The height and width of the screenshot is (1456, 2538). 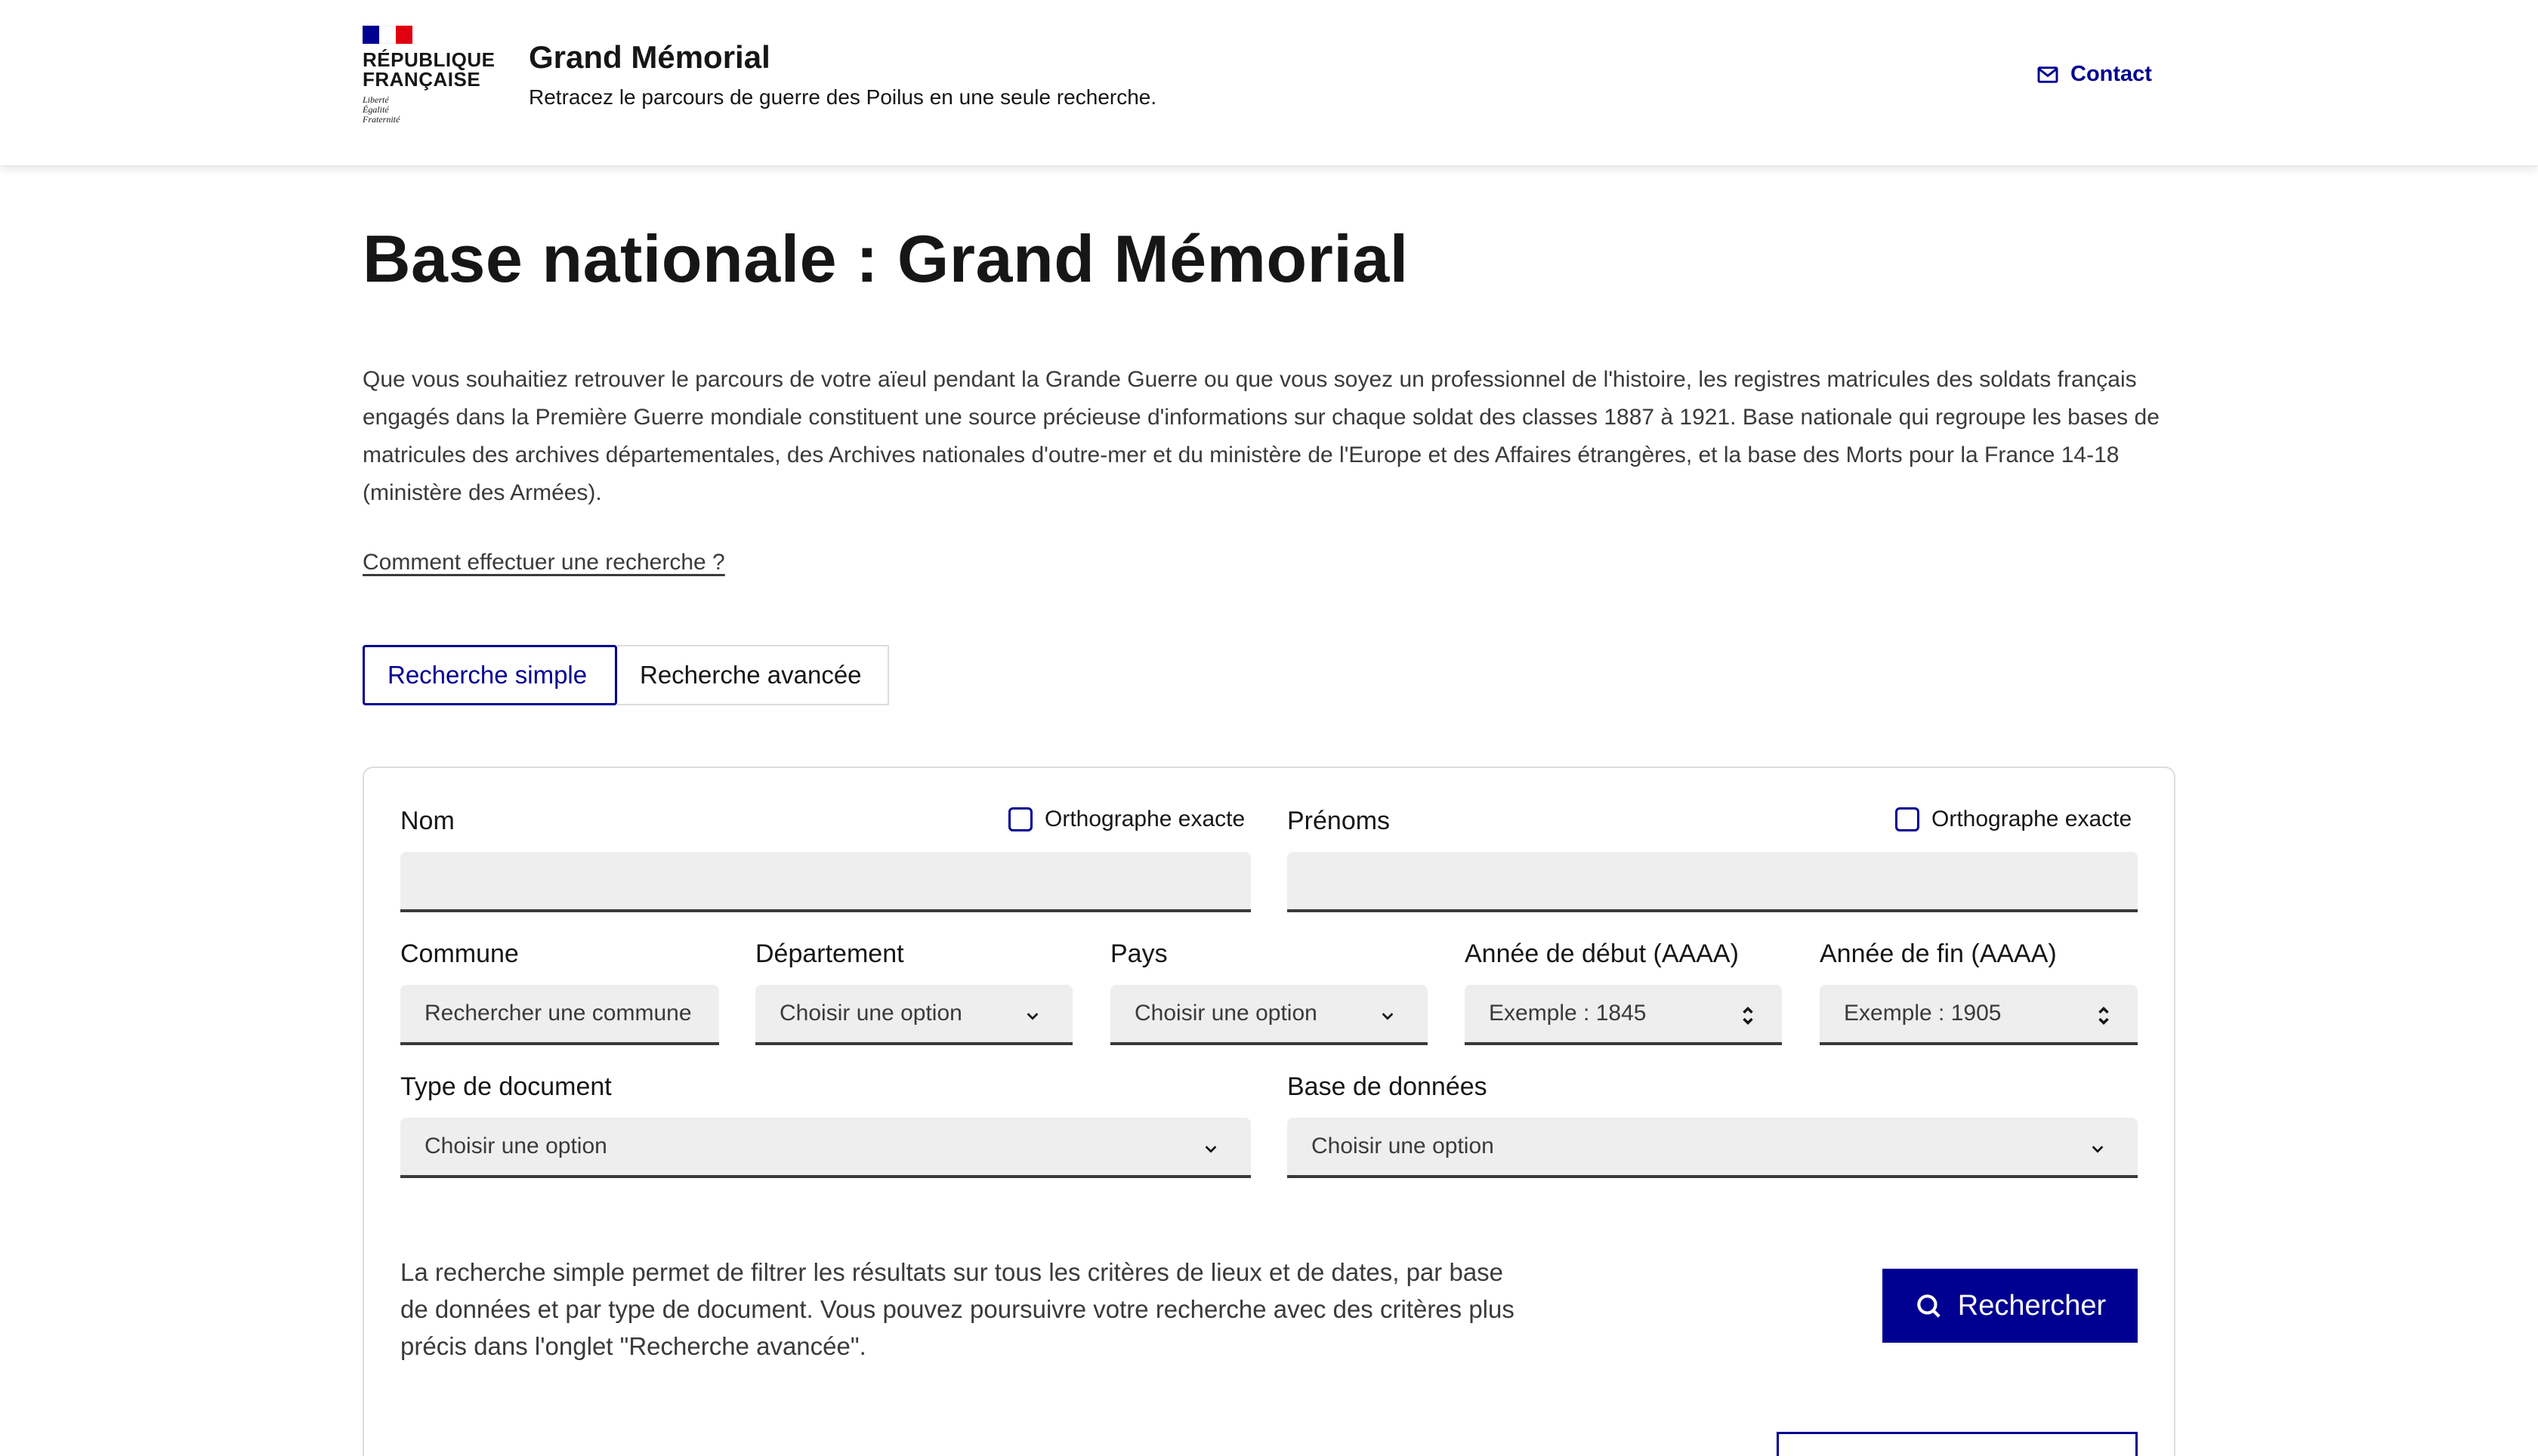 I want to click on commune-input: Rechercher une commune, so click(x=559, y=1015).